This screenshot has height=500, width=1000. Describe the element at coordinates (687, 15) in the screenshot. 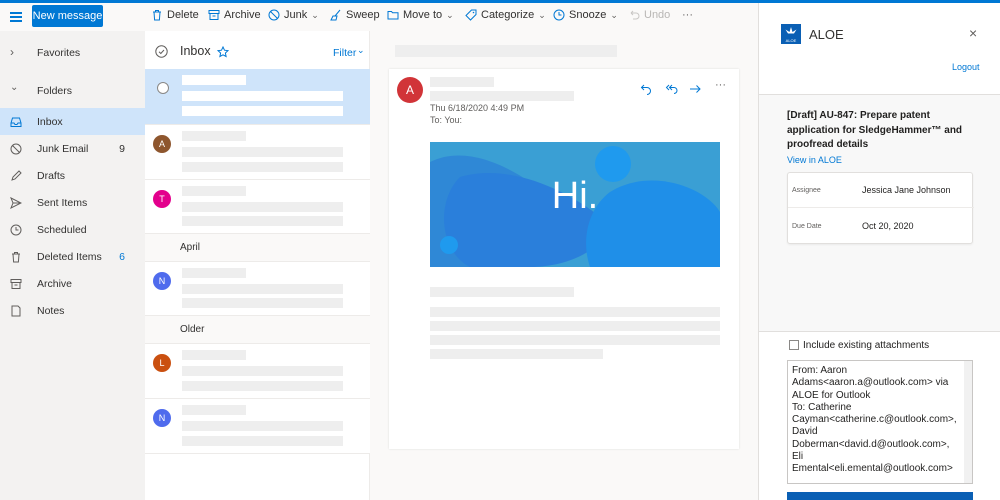

I see `more-options-button: ···` at that location.